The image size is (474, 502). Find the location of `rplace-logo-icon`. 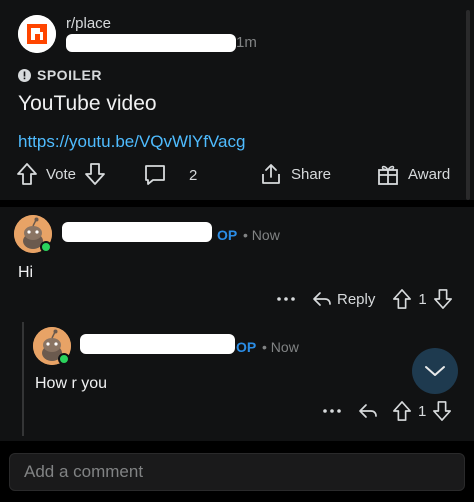

rplace-logo-icon is located at coordinates (37, 34).